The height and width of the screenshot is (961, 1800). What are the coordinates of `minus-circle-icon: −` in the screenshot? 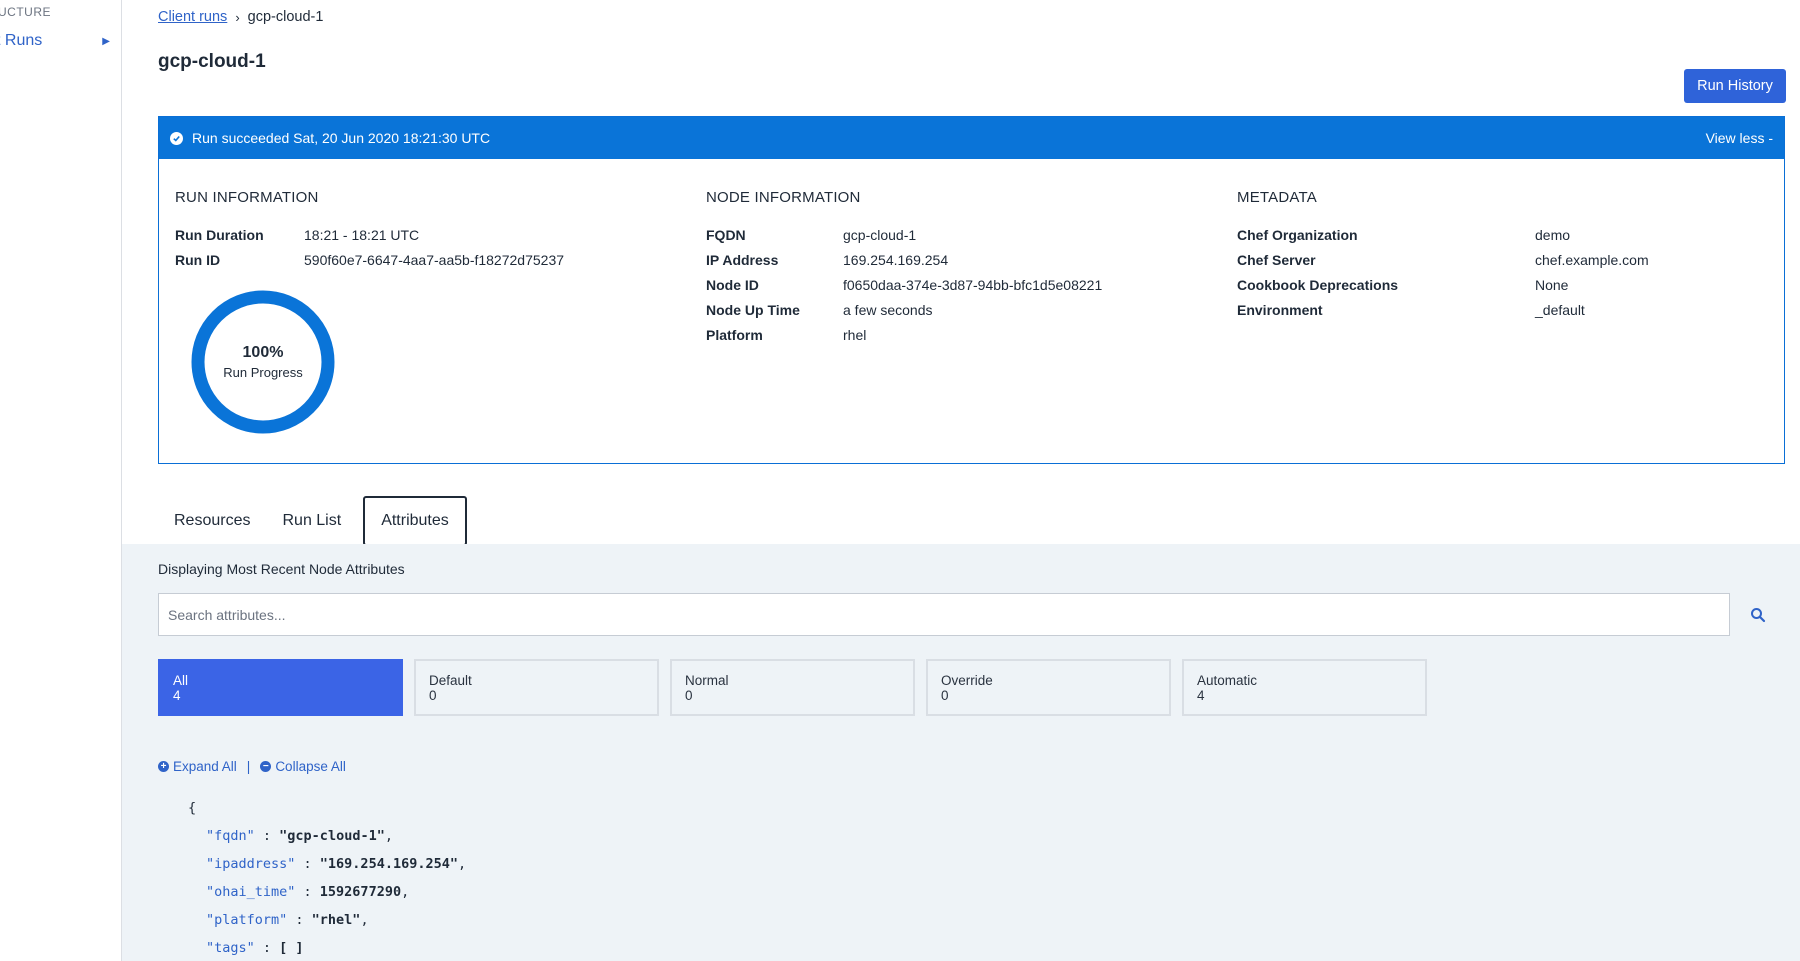 It's located at (266, 766).